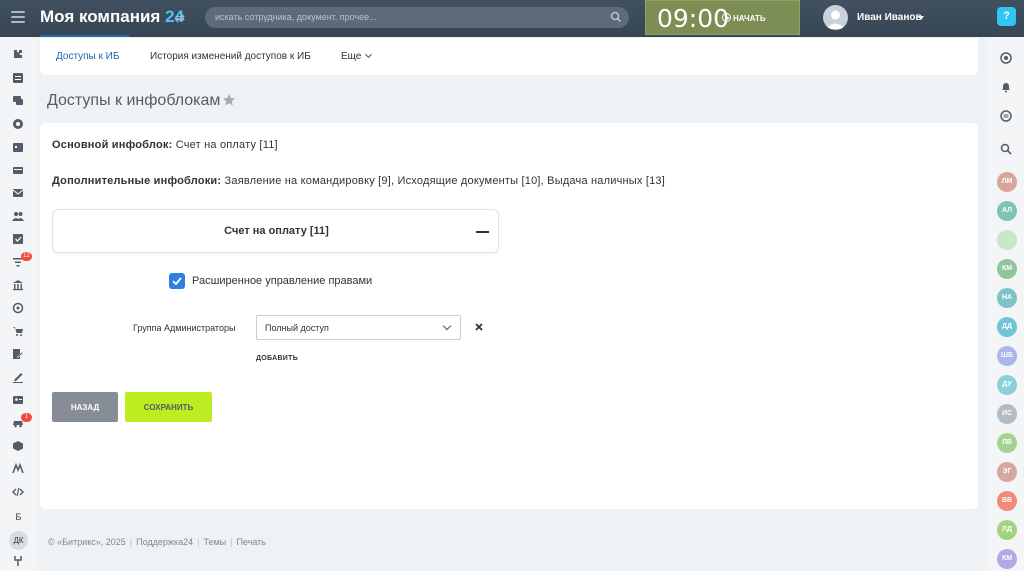 Image resolution: width=1024 pixels, height=571 pixels. What do you see at coordinates (297, 328) in the screenshot?
I see `access-level-value: Полный доступ` at bounding box center [297, 328].